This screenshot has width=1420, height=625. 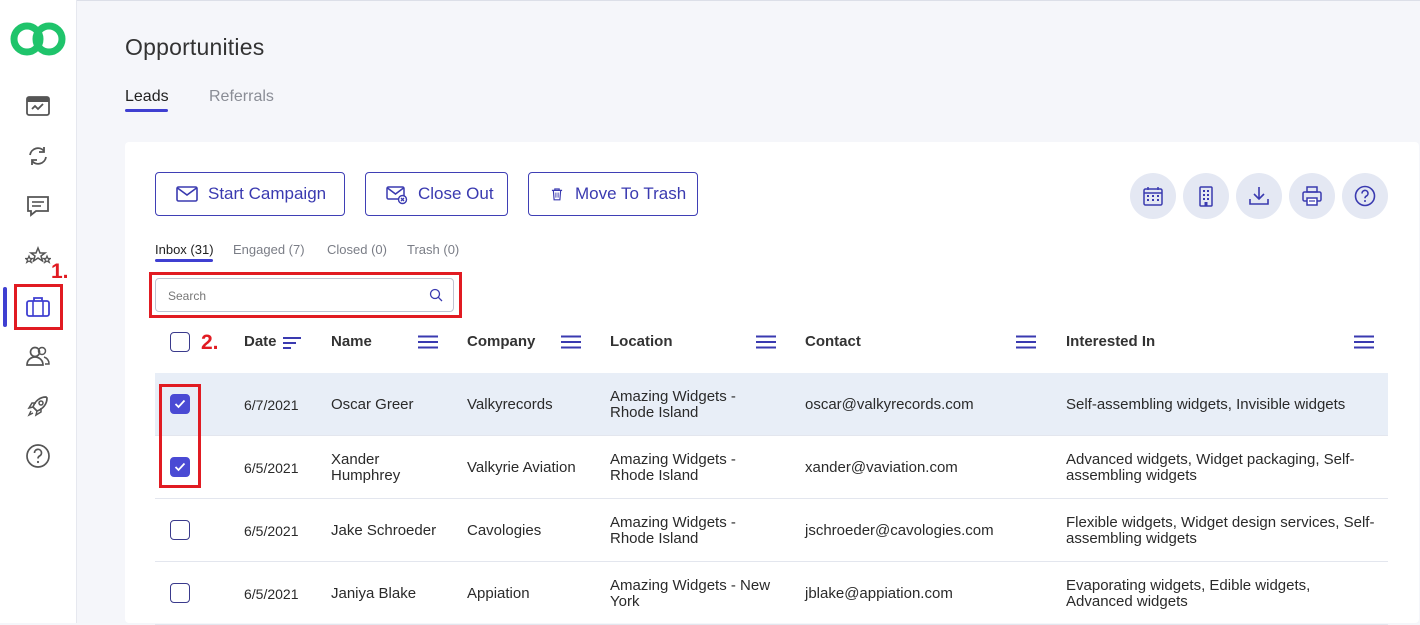 I want to click on nav-sync-icon, so click(x=38, y=156).